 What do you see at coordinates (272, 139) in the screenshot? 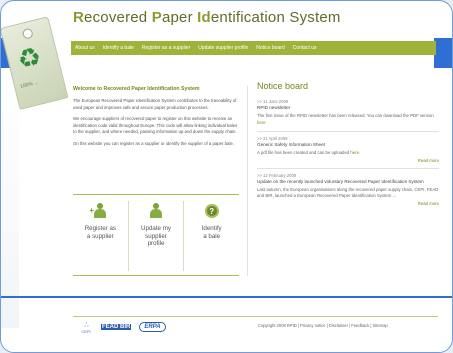
I see `notice-date: >> 21 April 2009` at bounding box center [272, 139].